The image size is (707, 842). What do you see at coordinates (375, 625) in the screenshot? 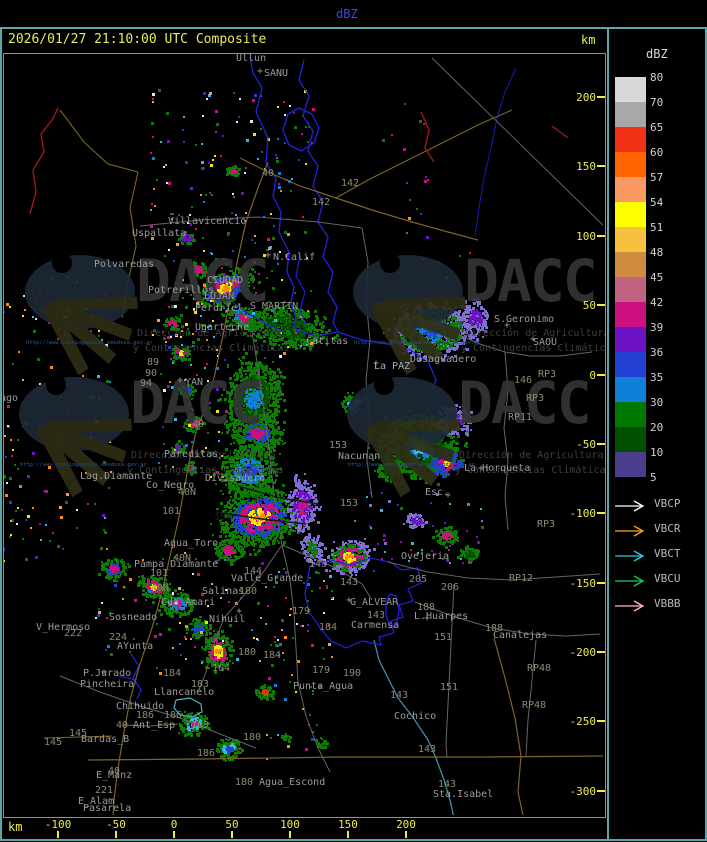
I see `map-place-label: Carmensa` at bounding box center [375, 625].